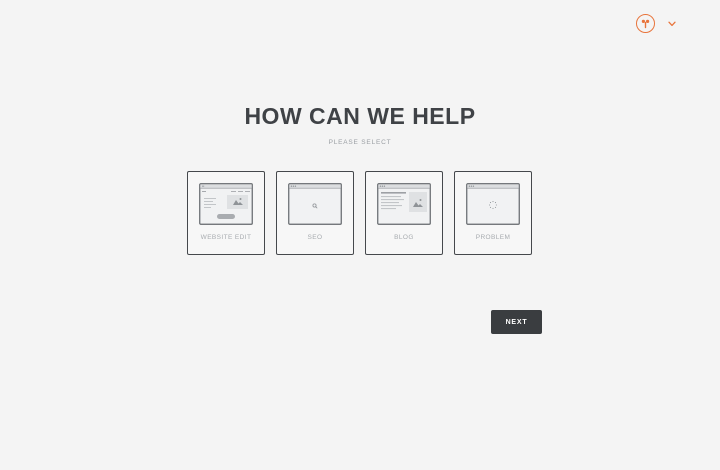 The width and height of the screenshot is (720, 470). I want to click on option-card-problem: PROBLEM, so click(493, 213).